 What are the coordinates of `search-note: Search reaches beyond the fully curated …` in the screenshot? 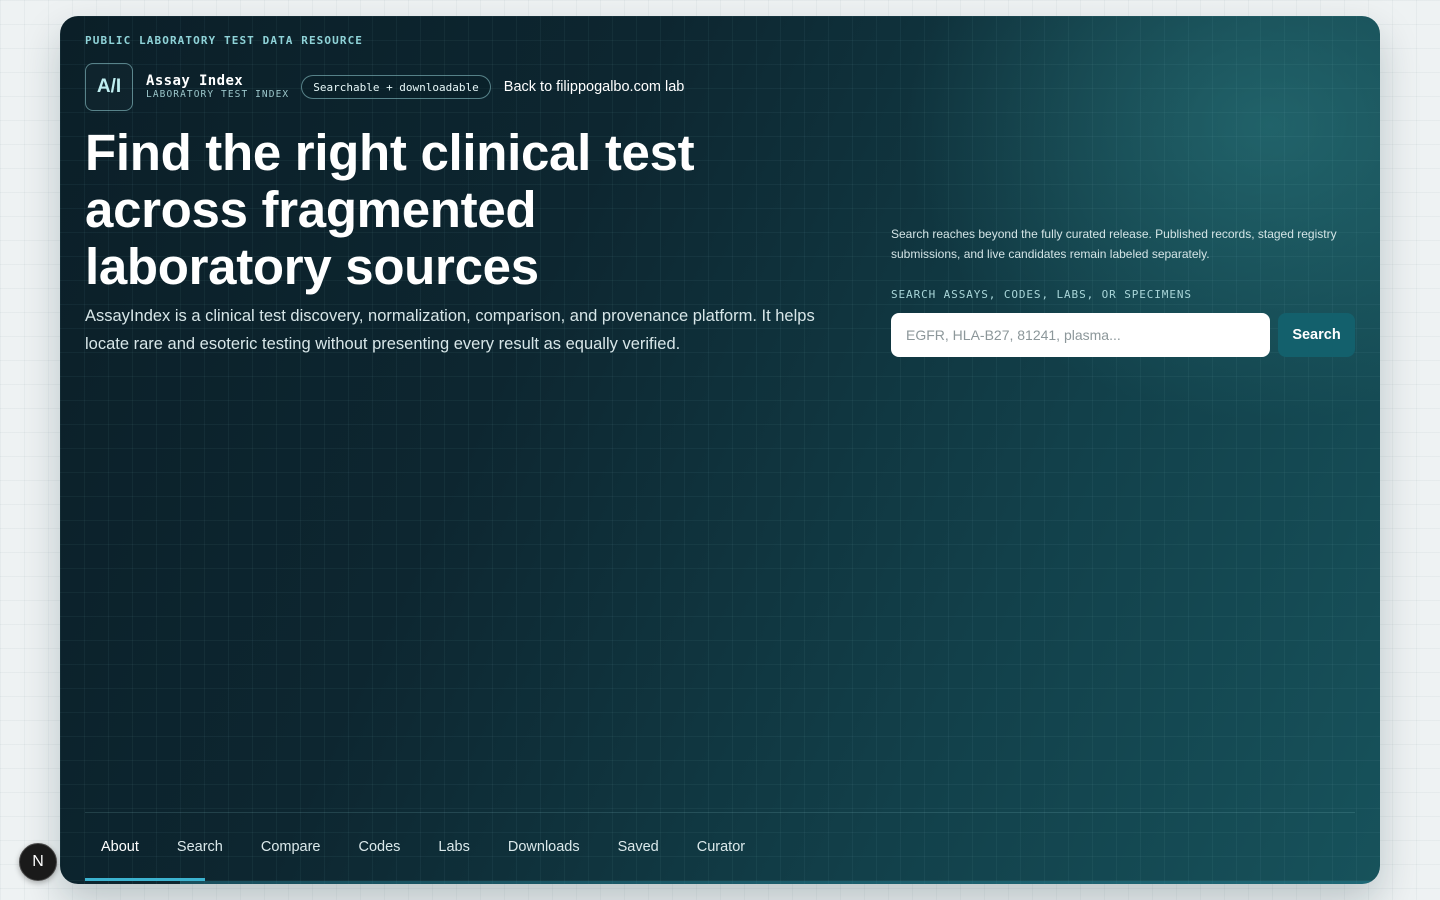 It's located at (1114, 244).